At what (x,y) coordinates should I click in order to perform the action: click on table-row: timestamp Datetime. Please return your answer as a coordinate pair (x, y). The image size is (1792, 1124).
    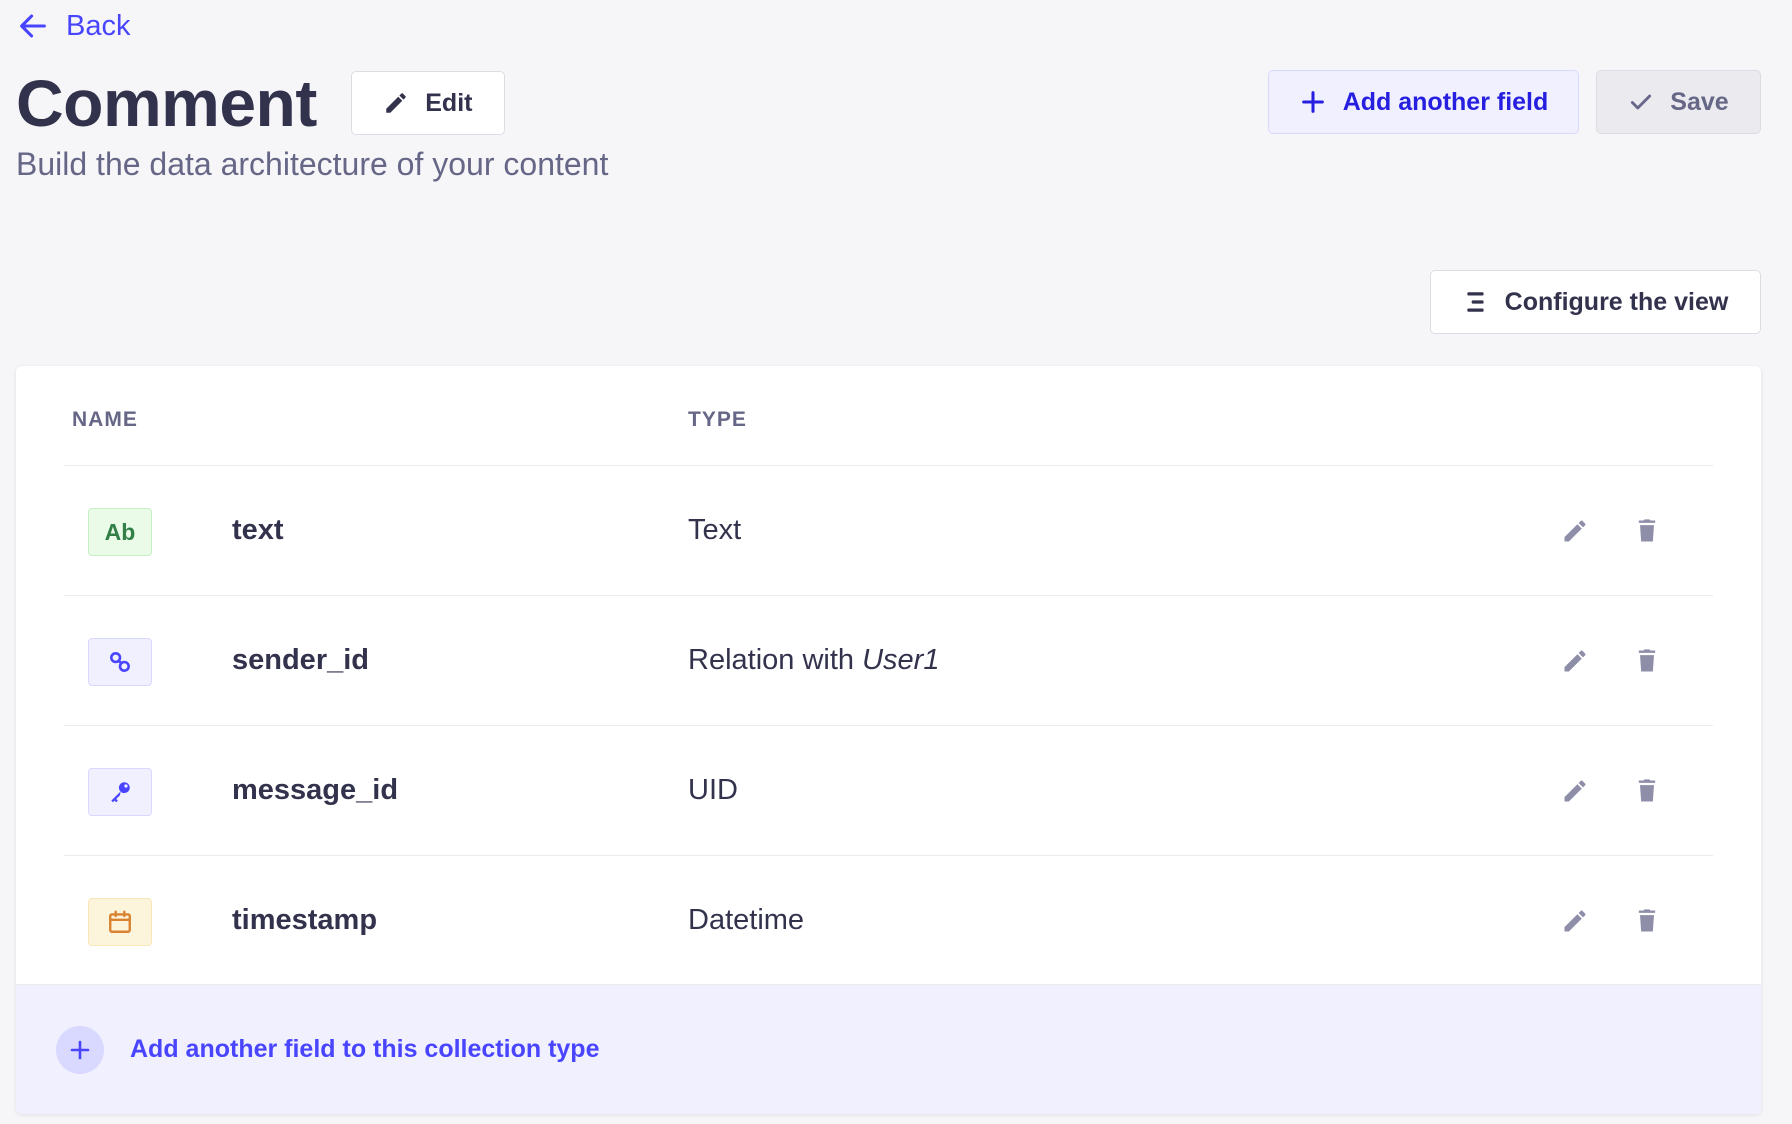
    Looking at the image, I should click on (888, 921).